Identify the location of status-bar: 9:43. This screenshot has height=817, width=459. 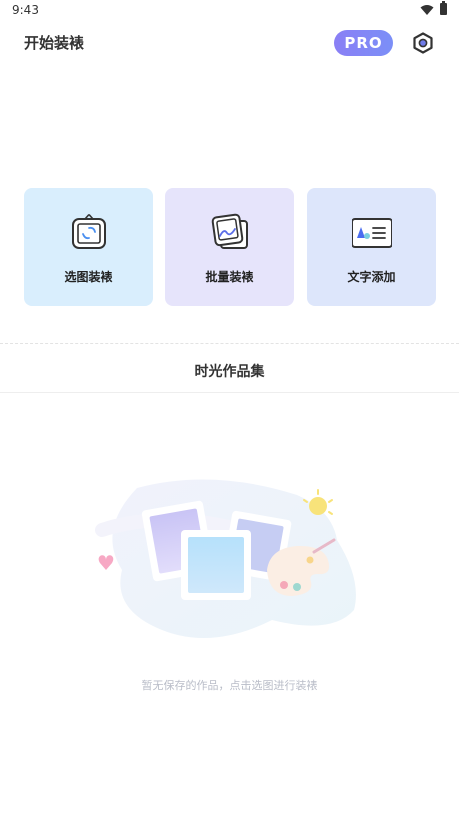
(229, 11).